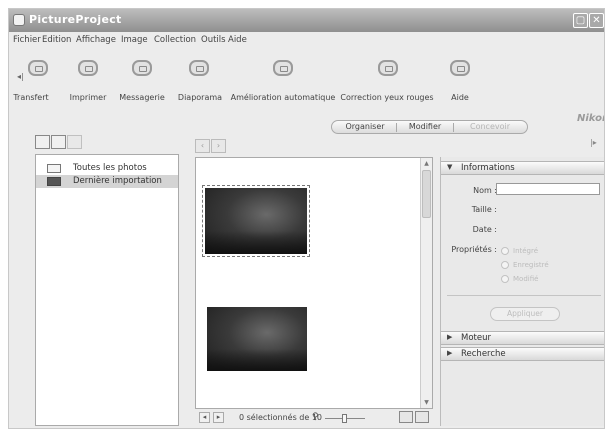 The height and width of the screenshot is (429, 605). Describe the element at coordinates (474, 249) in the screenshot. I see `properties-label: Propriétés :` at that location.